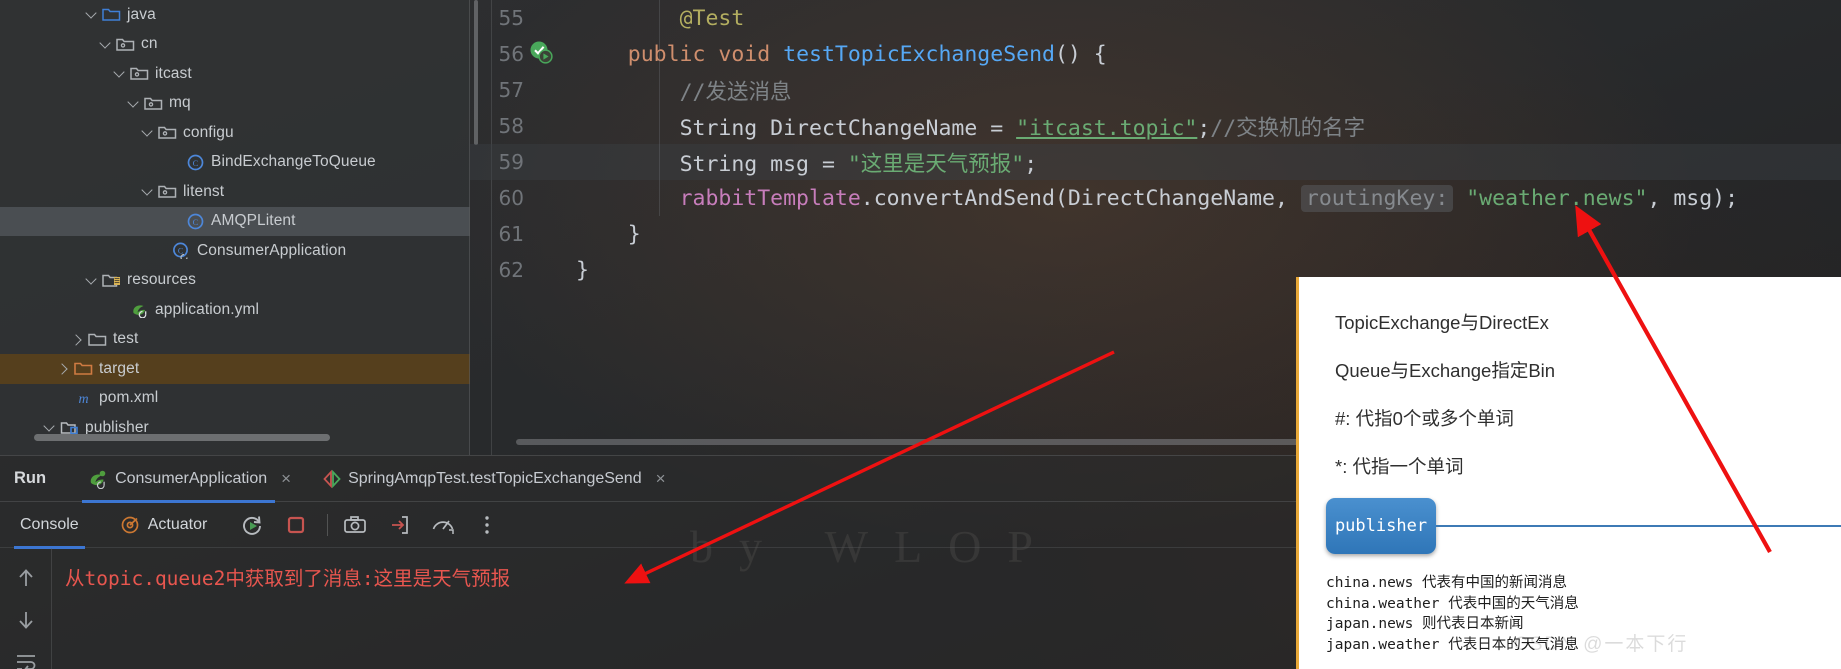 This screenshot has width=1841, height=669. What do you see at coordinates (1155, 234) in the screenshot?
I see `code-line: 61 }` at bounding box center [1155, 234].